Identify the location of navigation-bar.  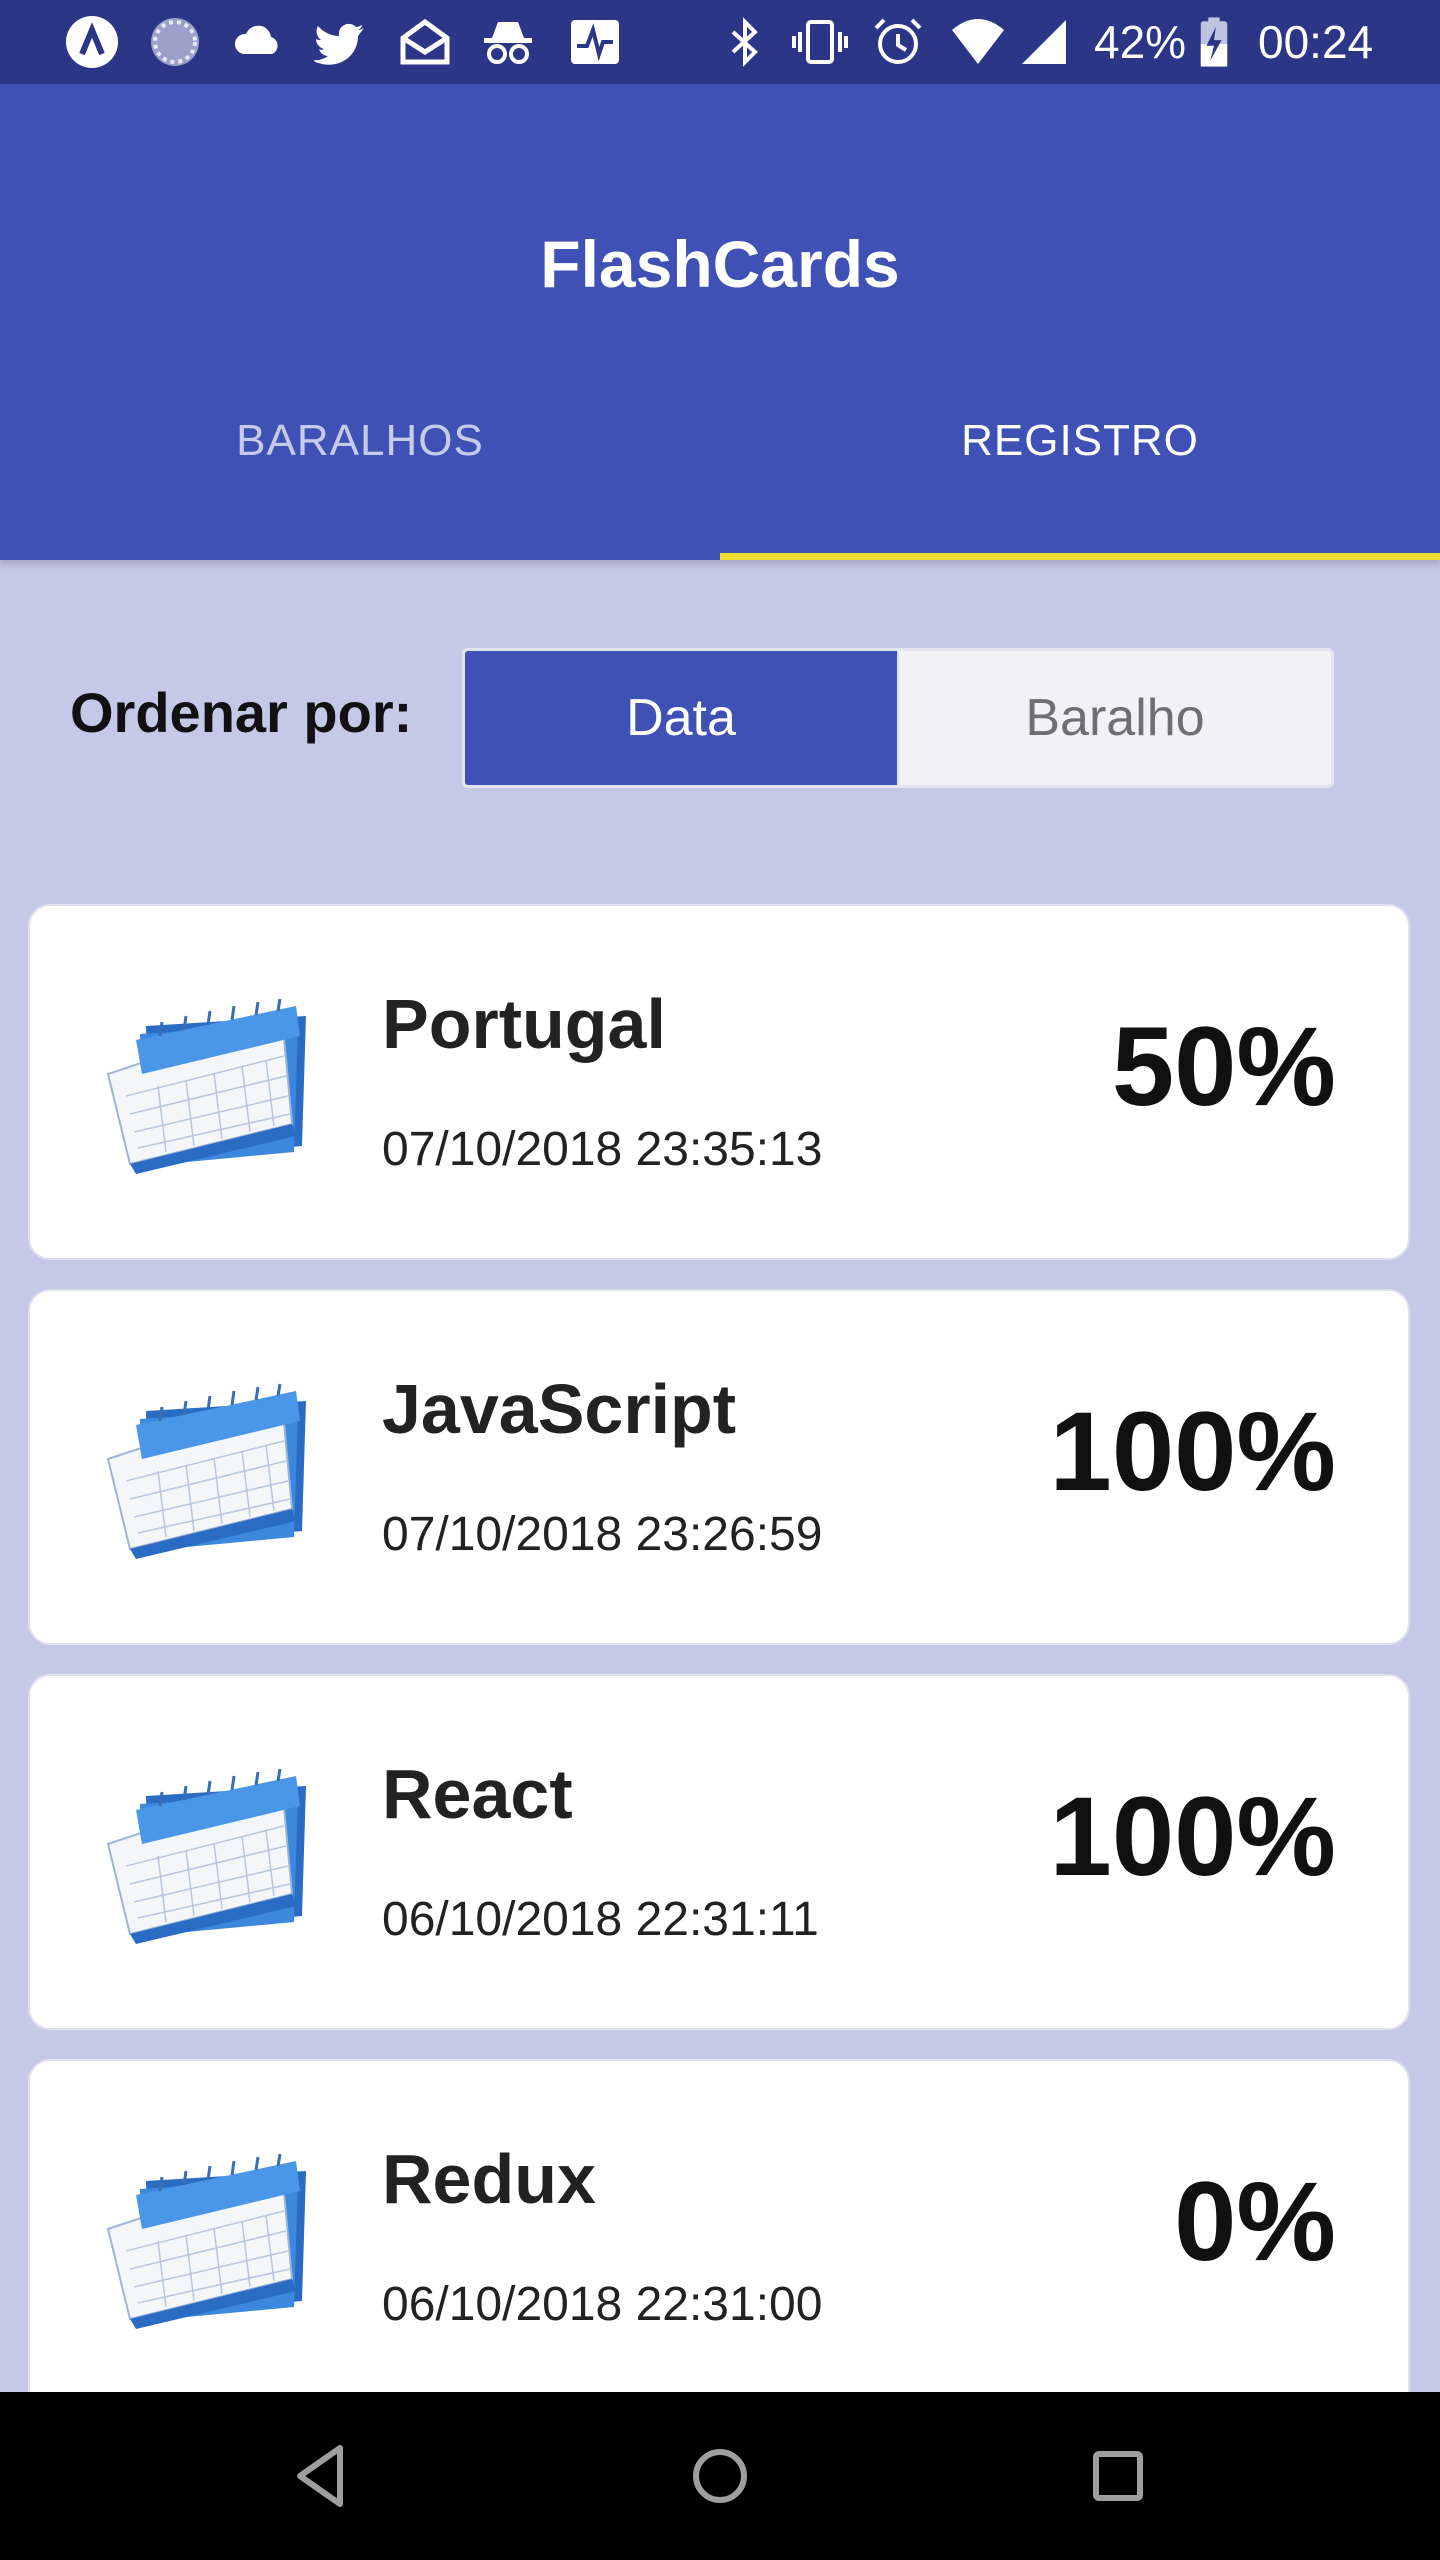
(720, 2476).